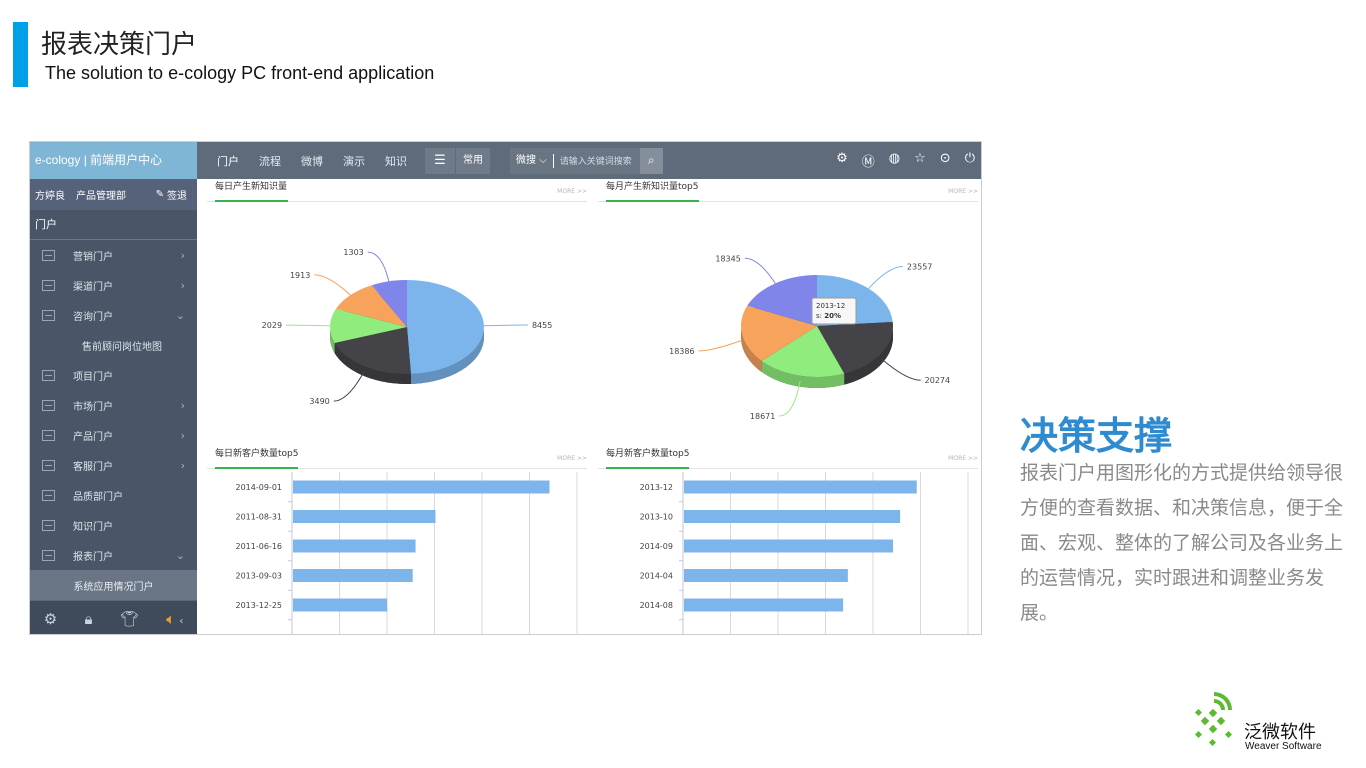  I want to click on pie-data-label: 8455, so click(542, 325).